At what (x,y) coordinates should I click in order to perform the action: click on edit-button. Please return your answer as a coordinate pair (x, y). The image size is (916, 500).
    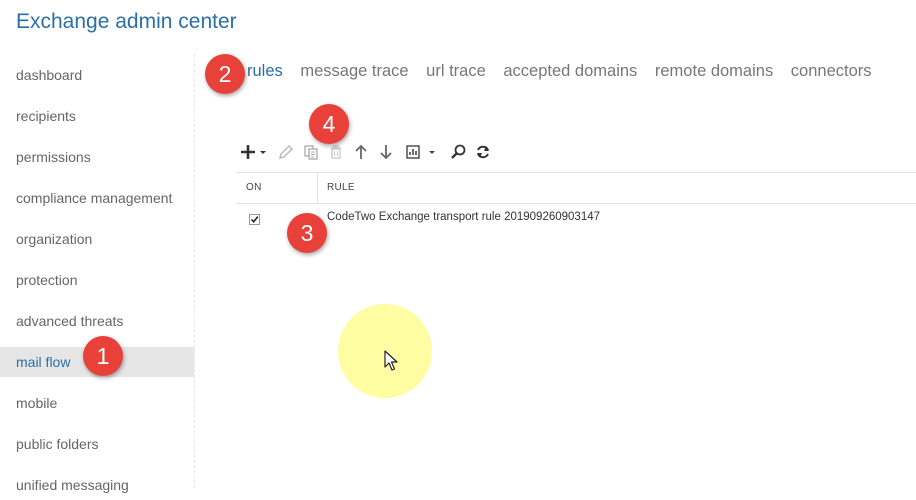
    Looking at the image, I should click on (286, 152).